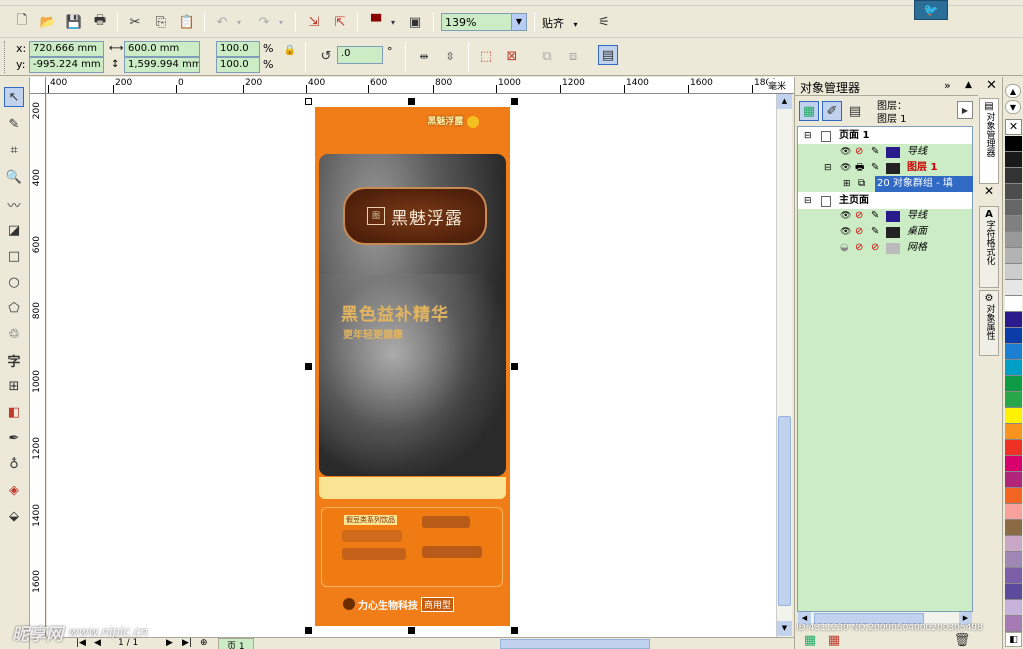 The height and width of the screenshot is (649, 1023). Describe the element at coordinates (204, 643) in the screenshot. I see `add-page-icon: ⊕` at that location.